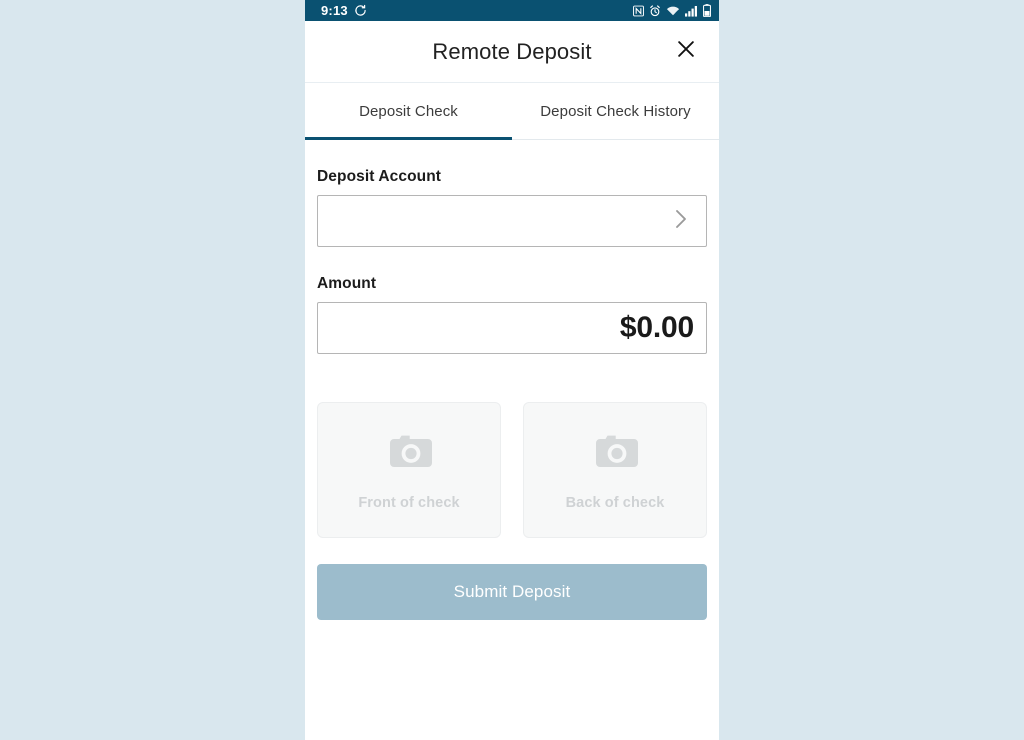  What do you see at coordinates (409, 502) in the screenshot?
I see `front-of-check-label: Front of check` at bounding box center [409, 502].